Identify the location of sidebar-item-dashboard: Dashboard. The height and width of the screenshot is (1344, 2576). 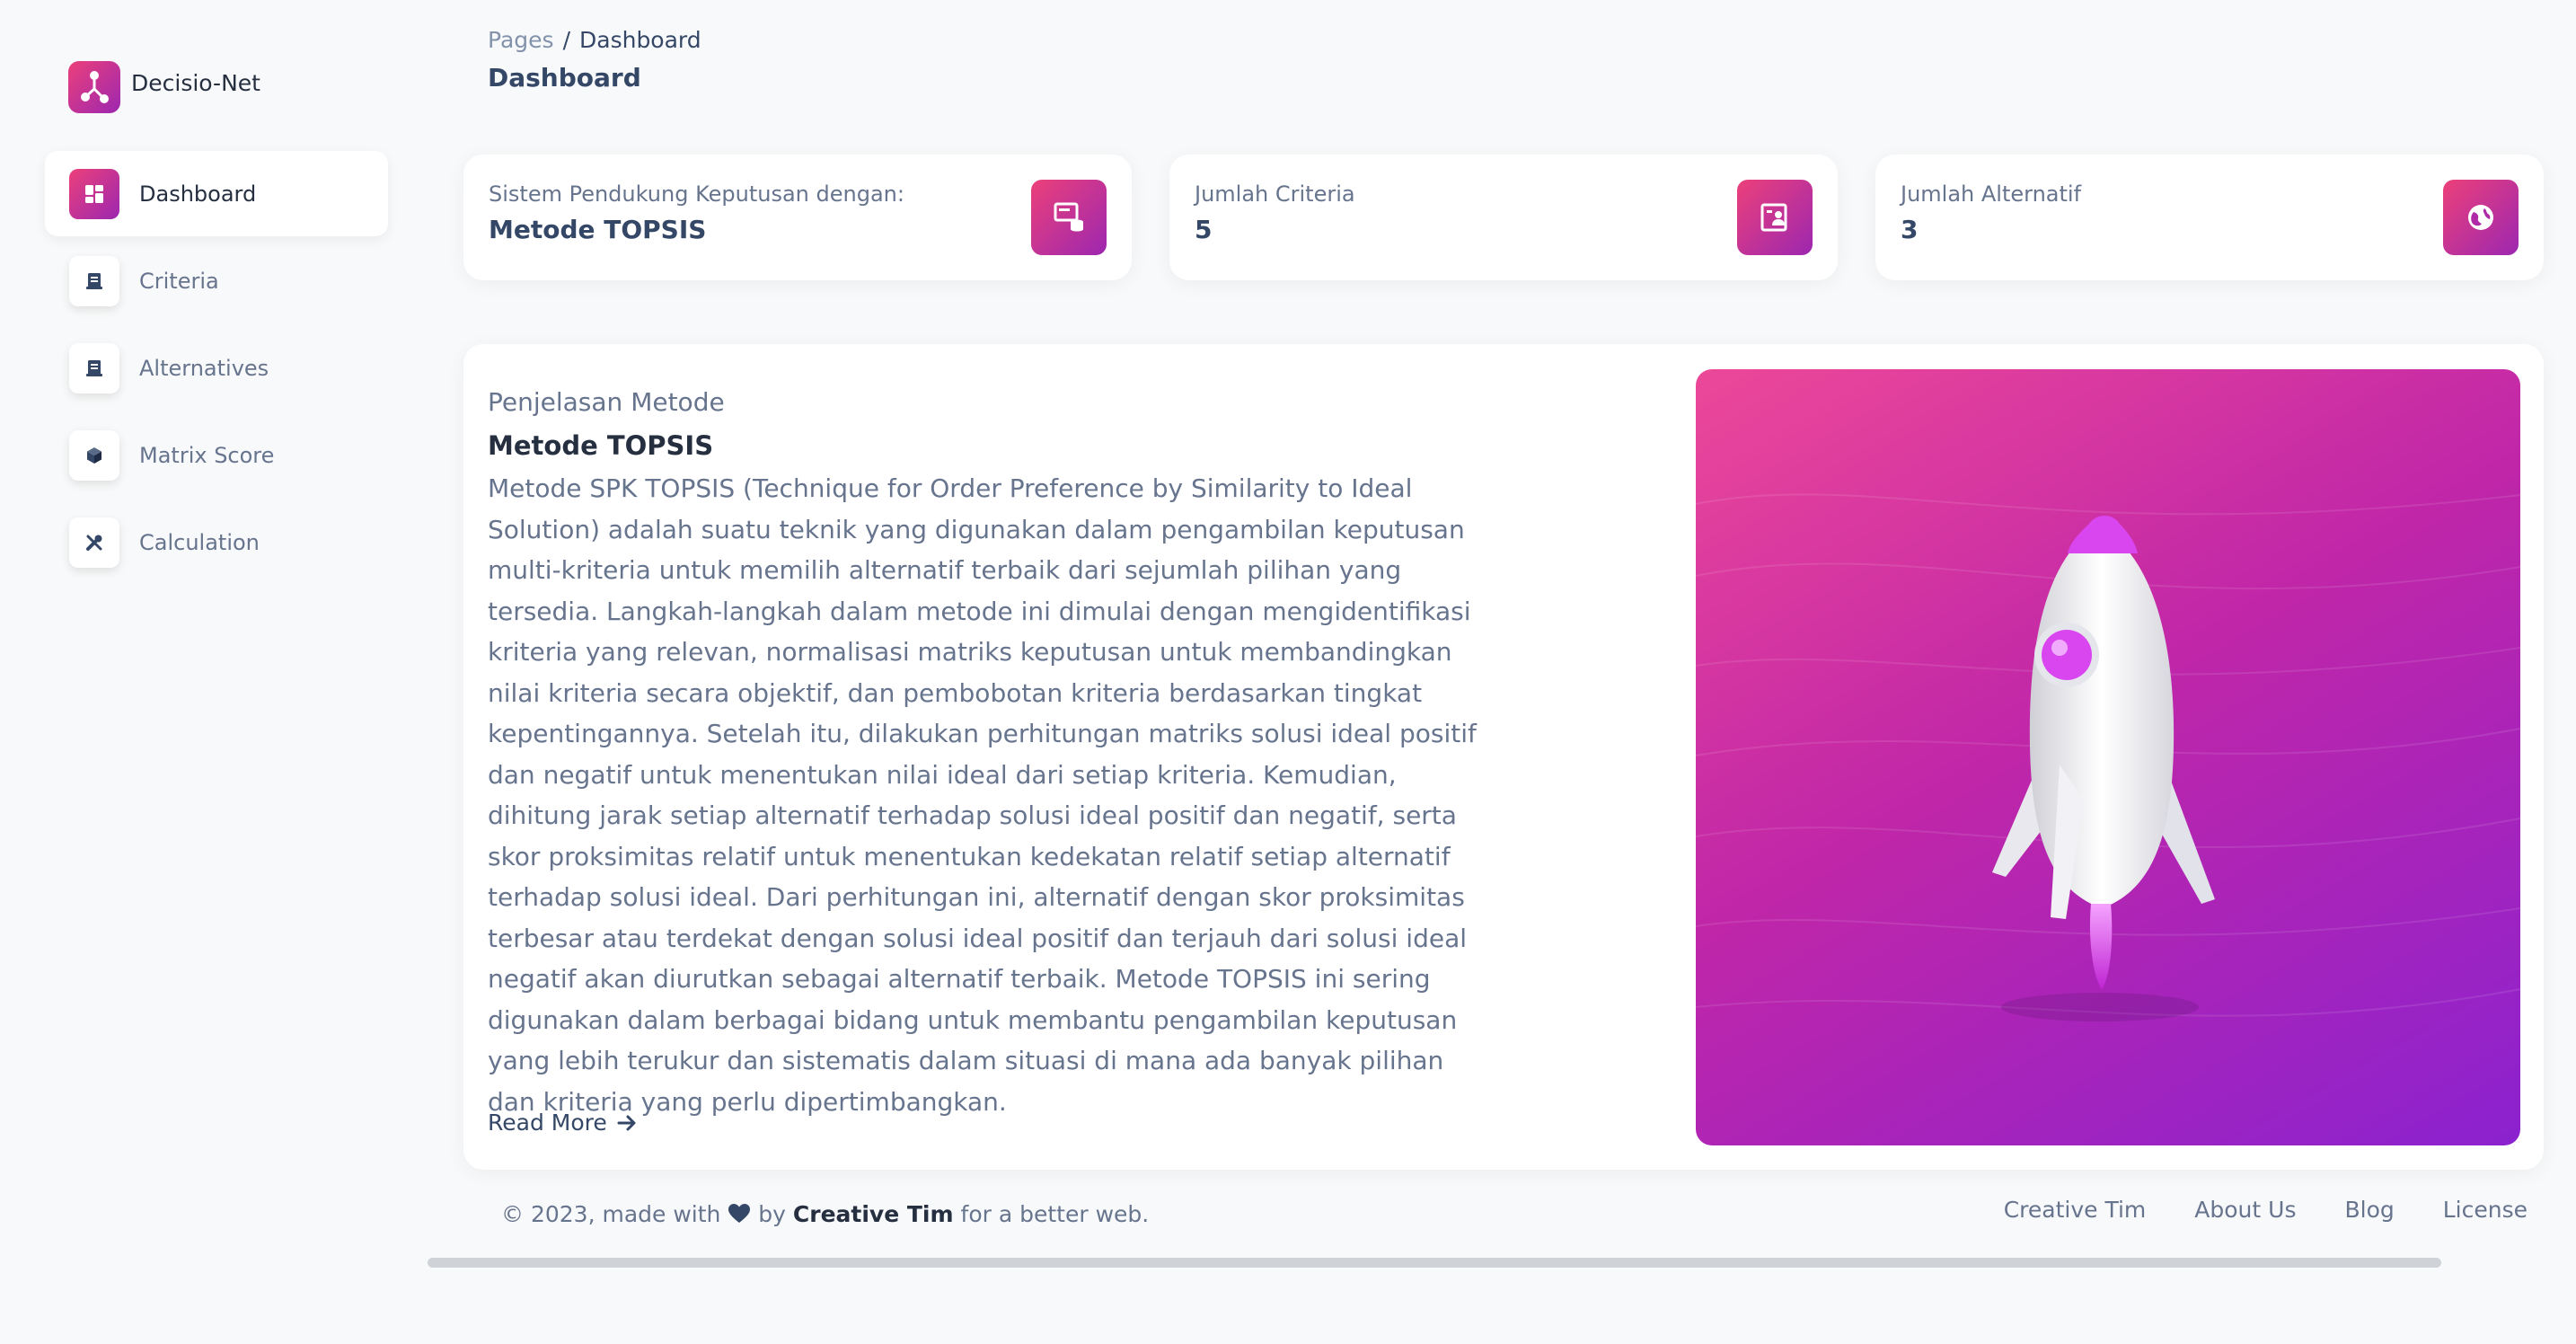
(216, 194).